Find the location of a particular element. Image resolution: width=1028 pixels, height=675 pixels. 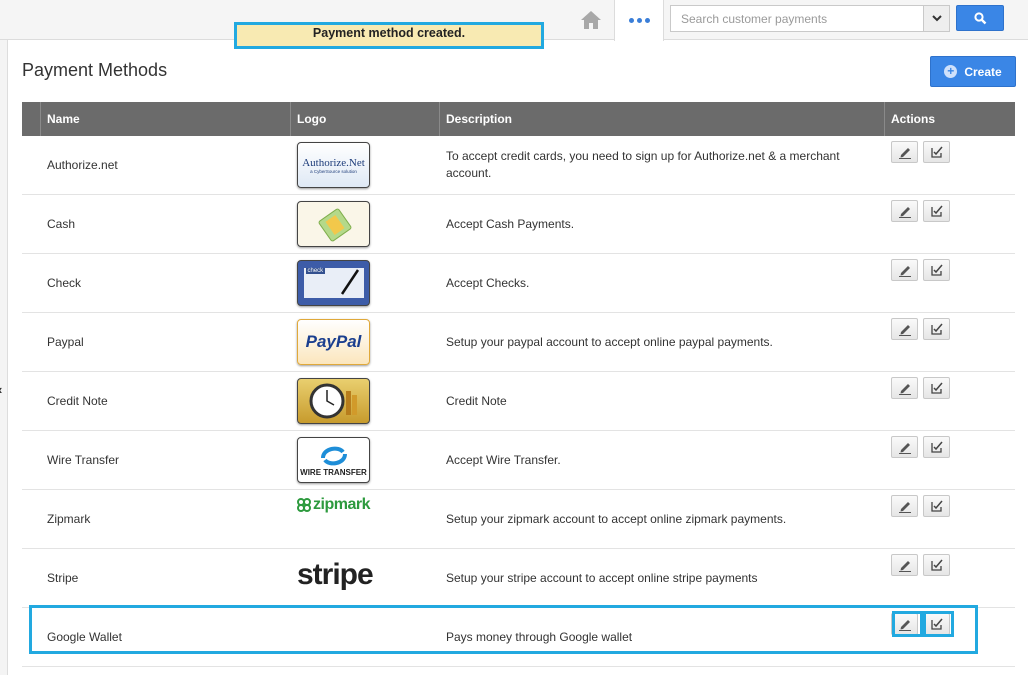

method-logo-cell: PayPal is located at coordinates (365, 342).